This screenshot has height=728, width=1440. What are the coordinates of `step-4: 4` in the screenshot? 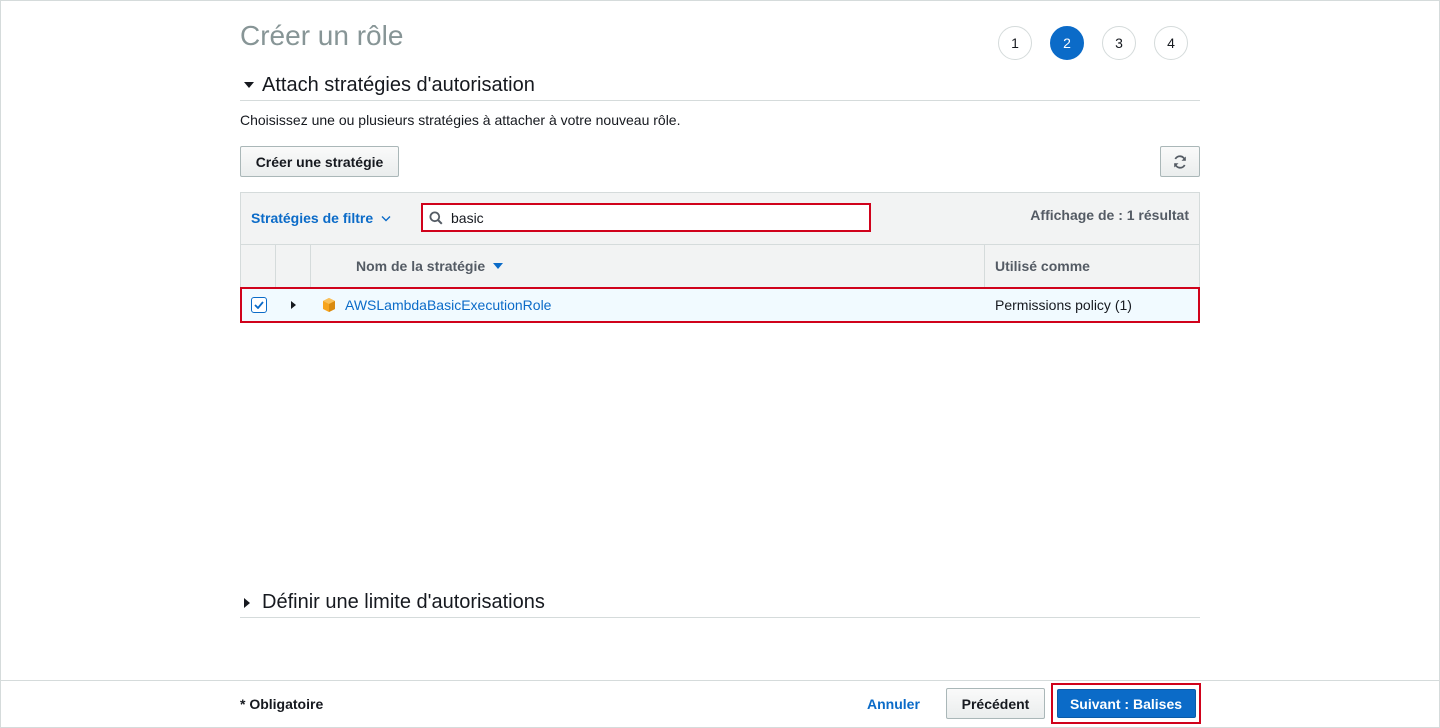 It's located at (1171, 43).